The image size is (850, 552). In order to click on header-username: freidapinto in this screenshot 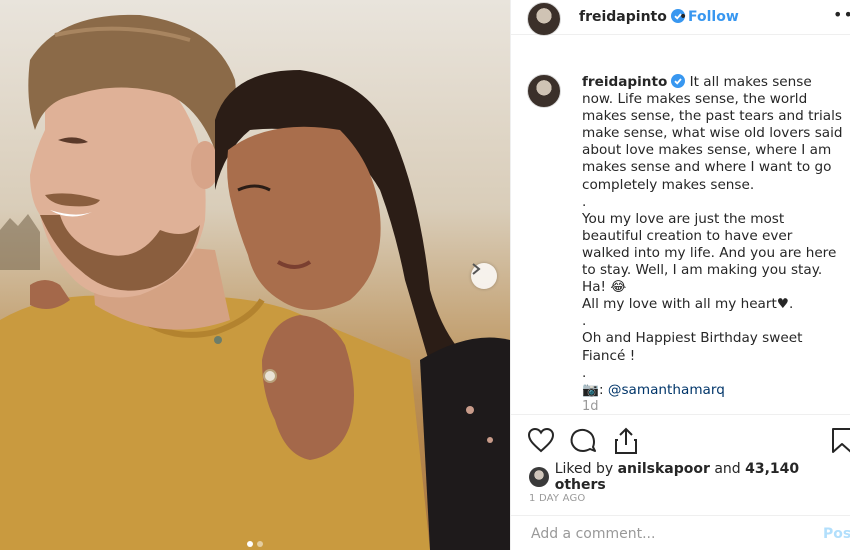, I will do `click(632, 17)`.